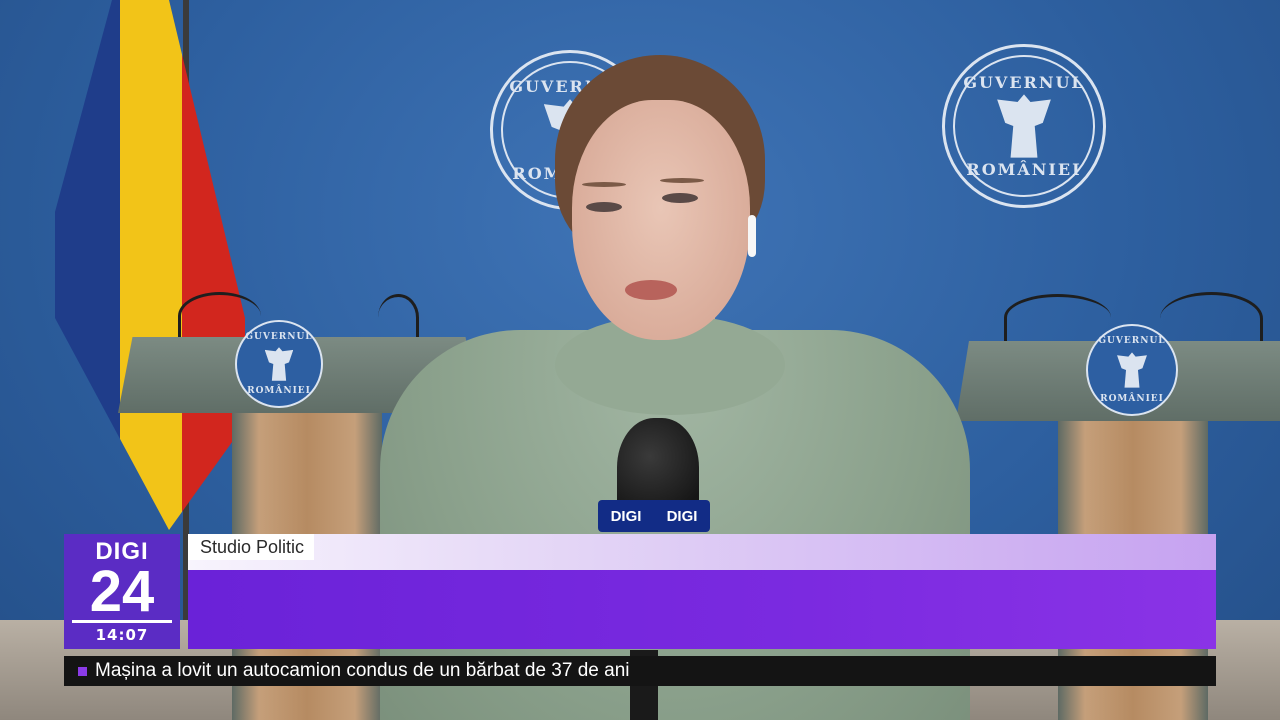  Describe the element at coordinates (651, 290) in the screenshot. I see `reporter-lips` at that location.